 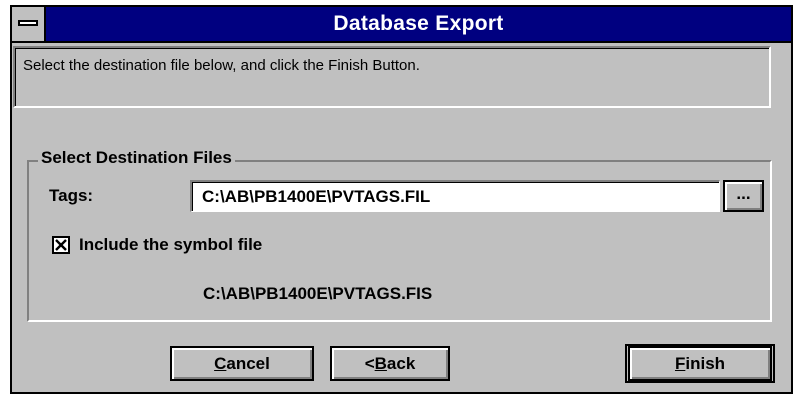 What do you see at coordinates (316, 196) in the screenshot?
I see `tags-path-value: C:\AB\PB1400E\PVTAGS.FIL` at bounding box center [316, 196].